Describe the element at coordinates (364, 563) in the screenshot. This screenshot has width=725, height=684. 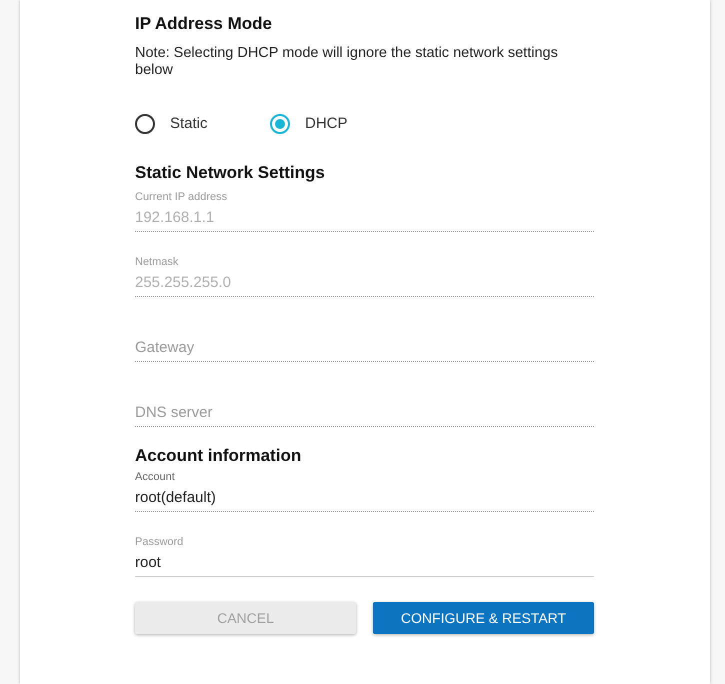
I see `input-field: root` at that location.